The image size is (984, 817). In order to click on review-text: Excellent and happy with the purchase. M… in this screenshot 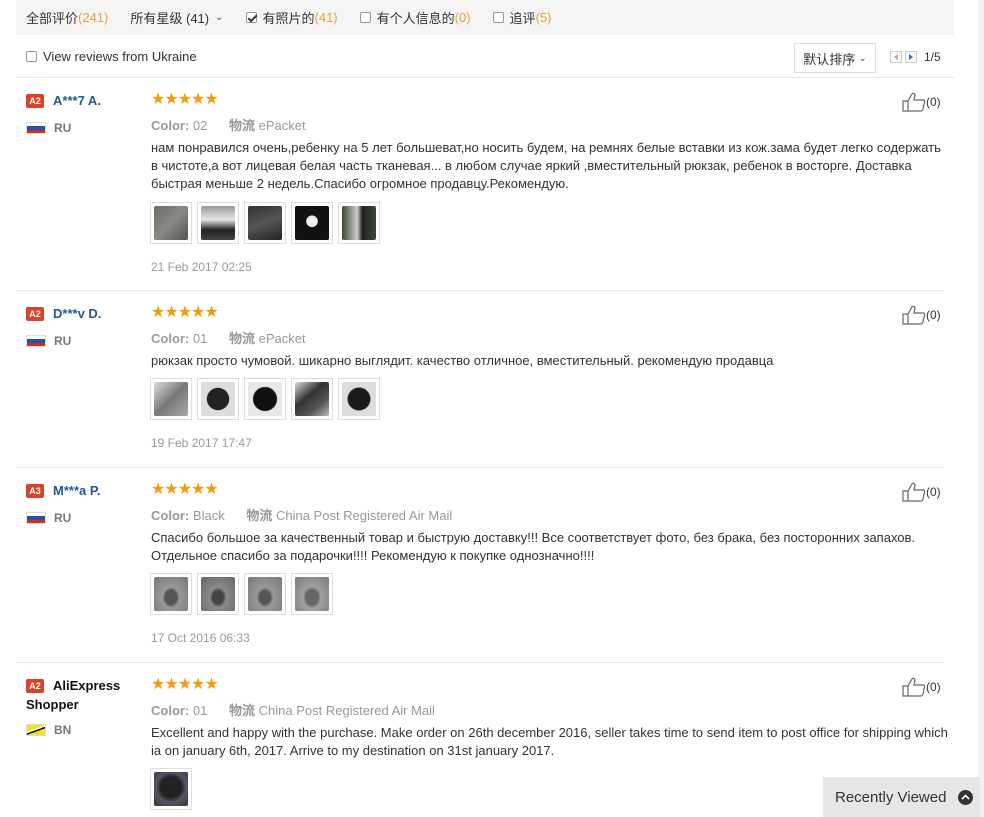, I will do `click(549, 741)`.